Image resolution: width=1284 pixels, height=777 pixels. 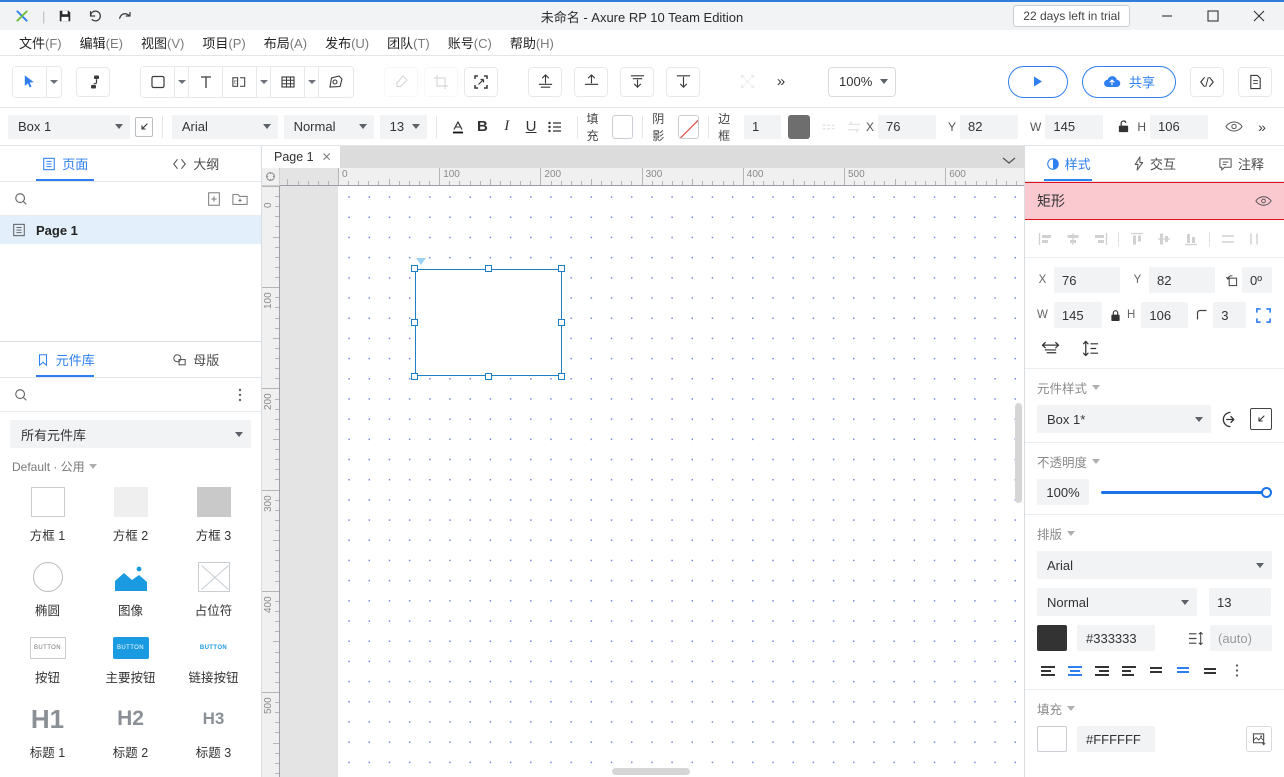 I want to click on opacity-title: 不透明度, so click(x=1154, y=461).